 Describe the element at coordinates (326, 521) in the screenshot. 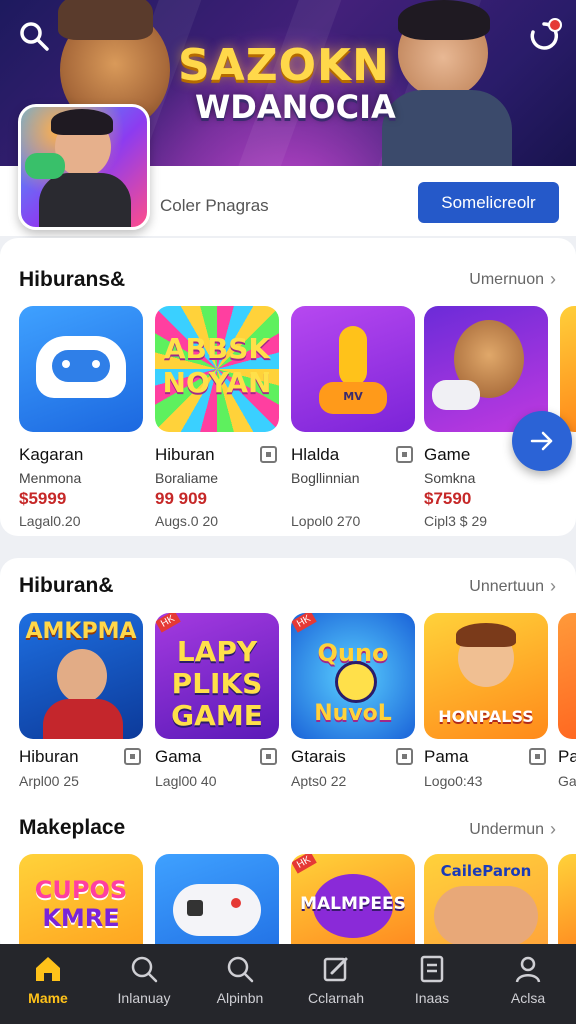

I see `app-meta: Lopol0 270` at that location.